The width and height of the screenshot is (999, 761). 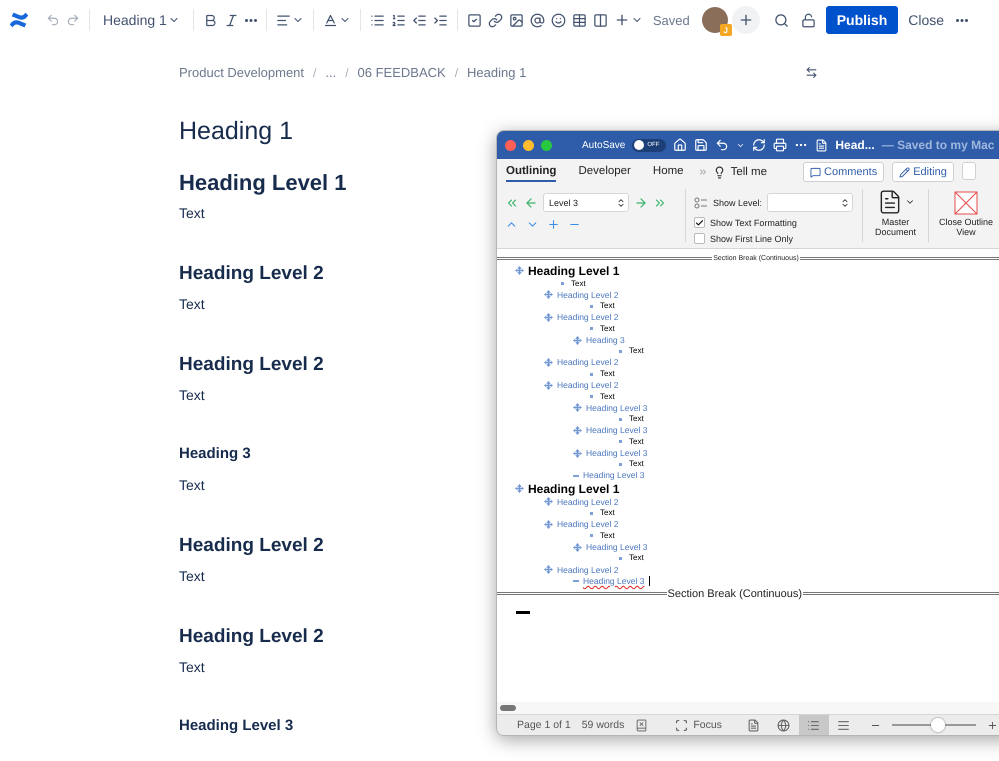 What do you see at coordinates (992, 725) in the screenshot?
I see `zoom-in-icon` at bounding box center [992, 725].